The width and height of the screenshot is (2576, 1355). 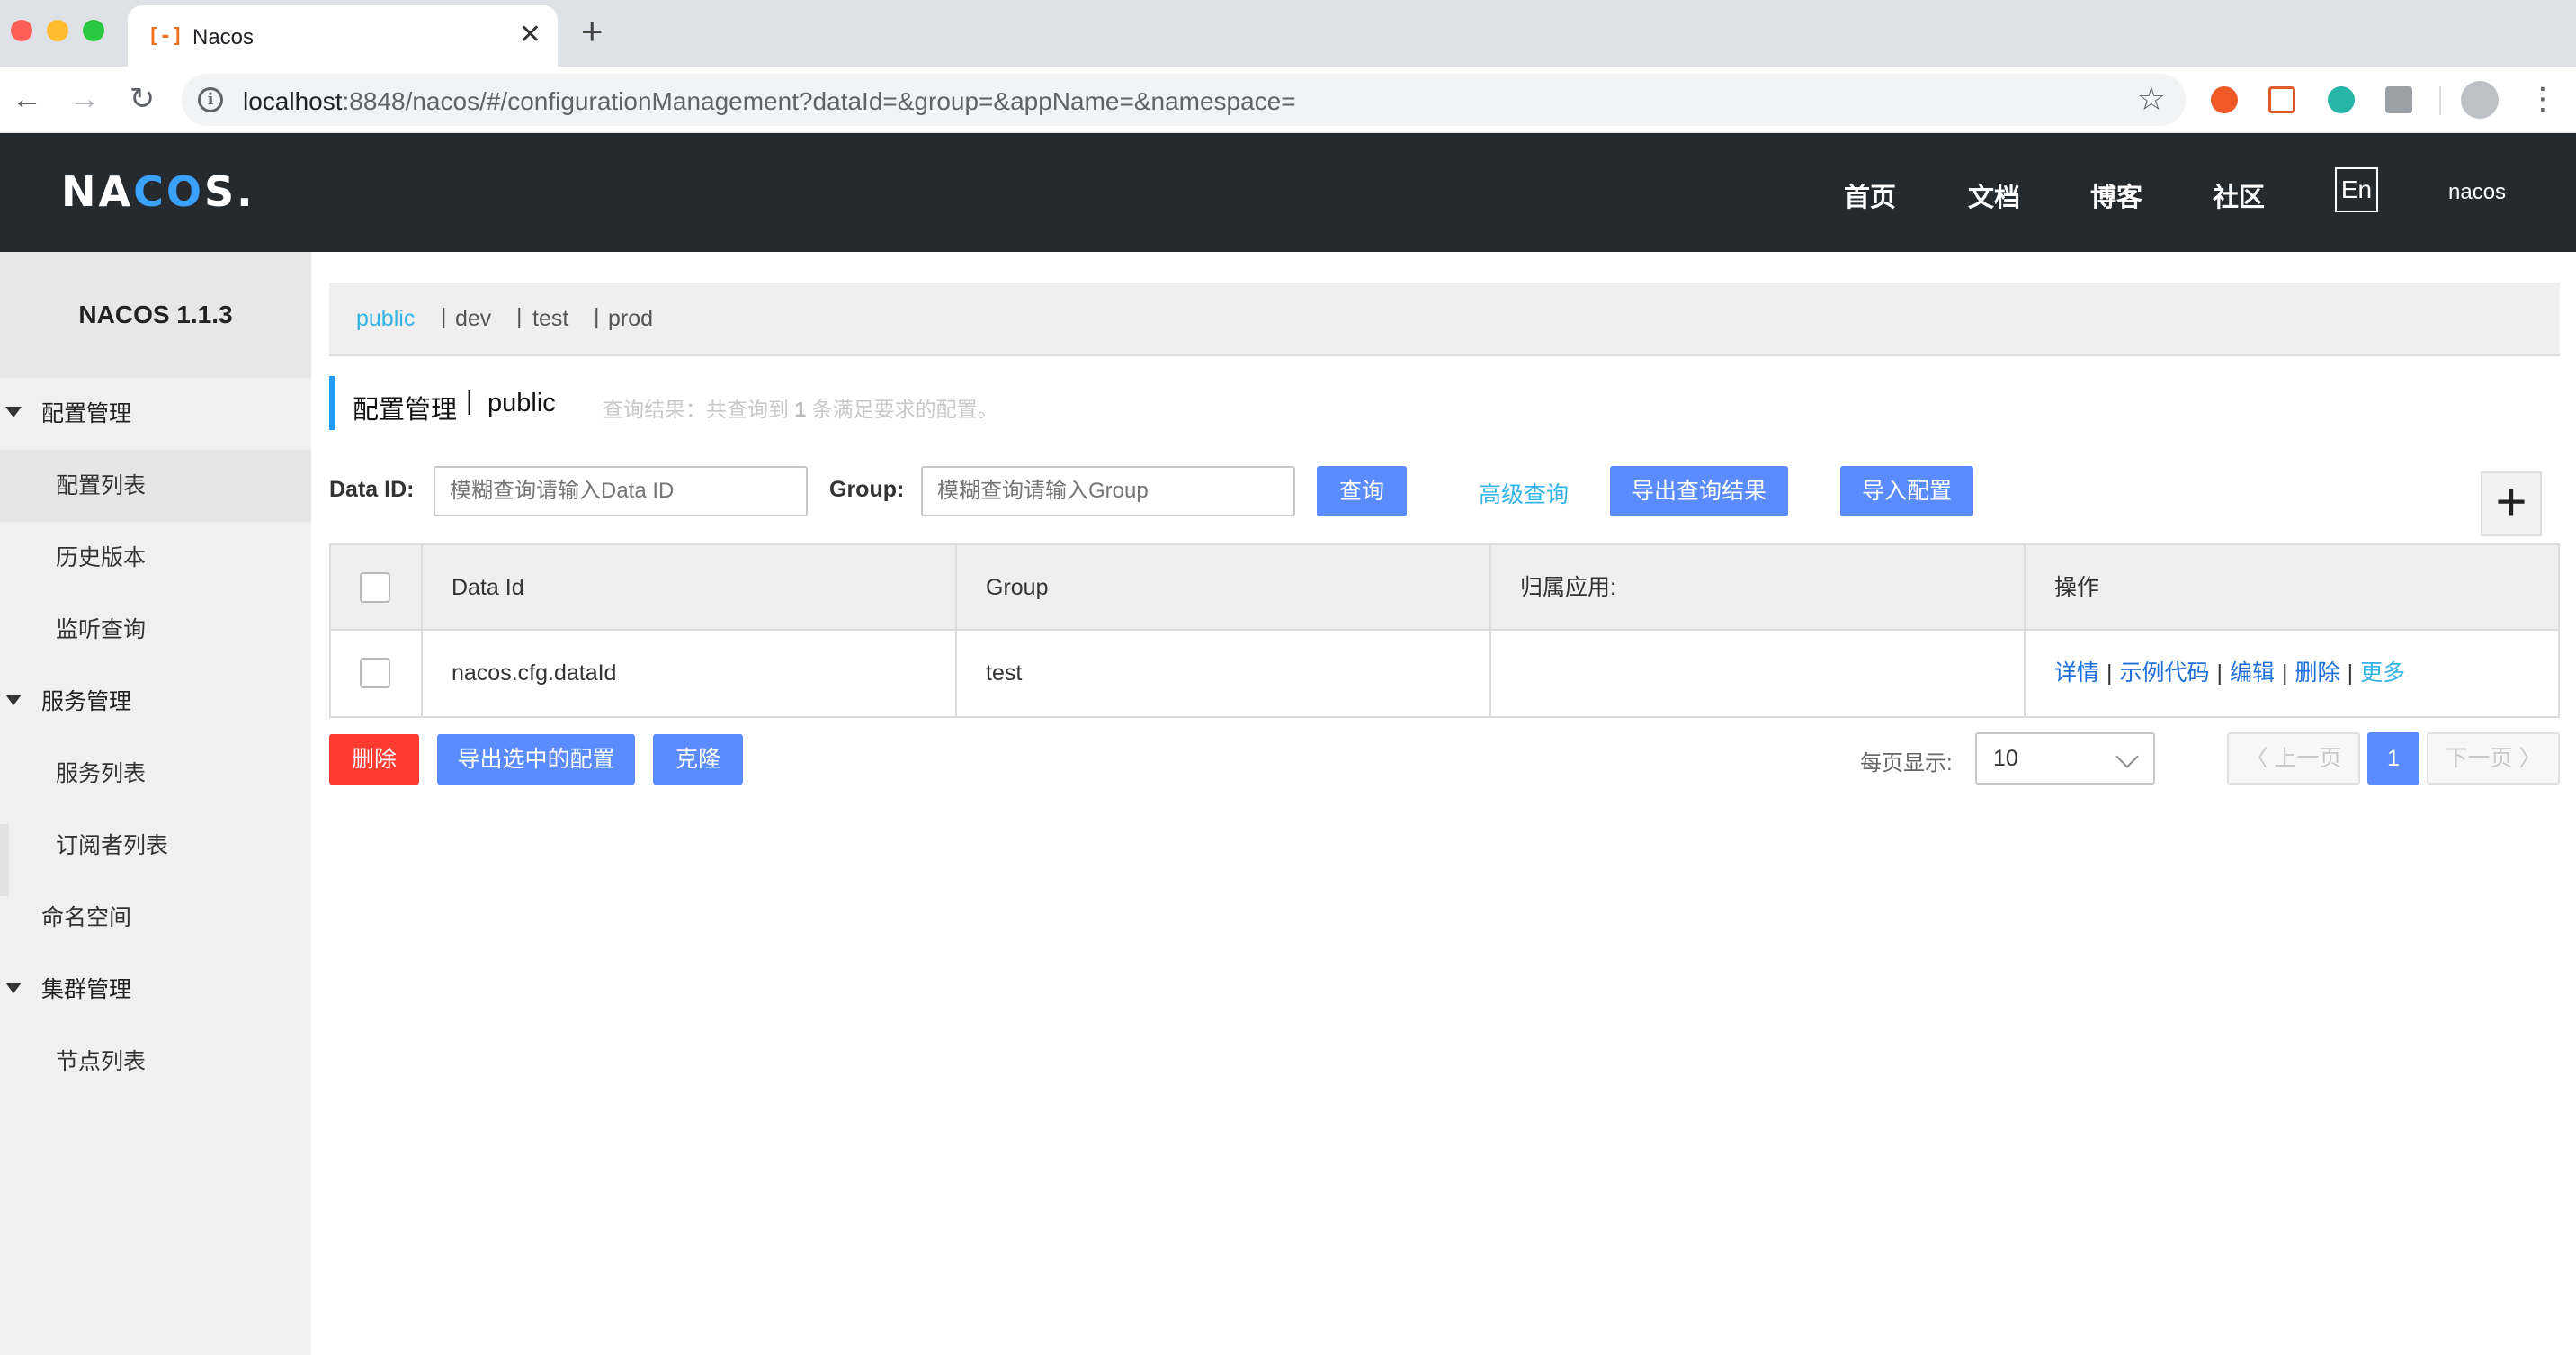 What do you see at coordinates (101, 1061) in the screenshot?
I see `sidebar-item-label: 节点列表` at bounding box center [101, 1061].